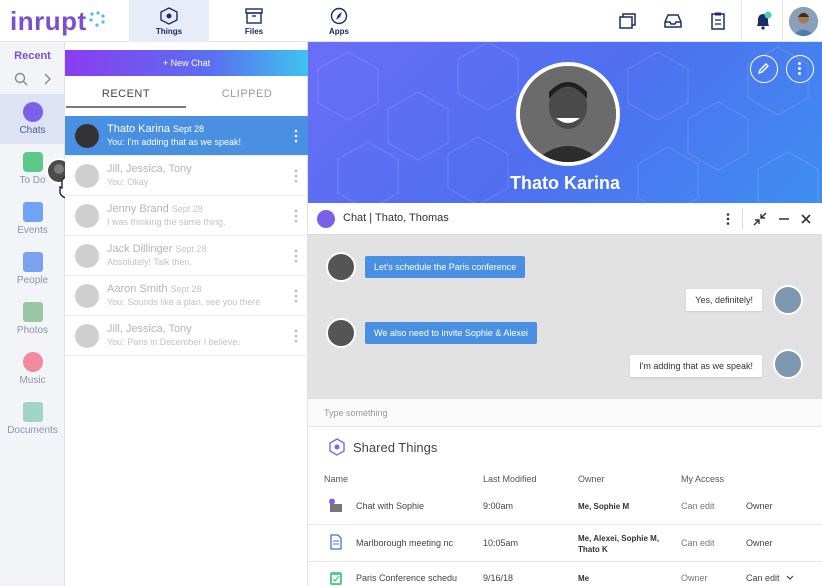 The image size is (822, 586). What do you see at coordinates (760, 219) in the screenshot?
I see `collapse-icon` at bounding box center [760, 219].